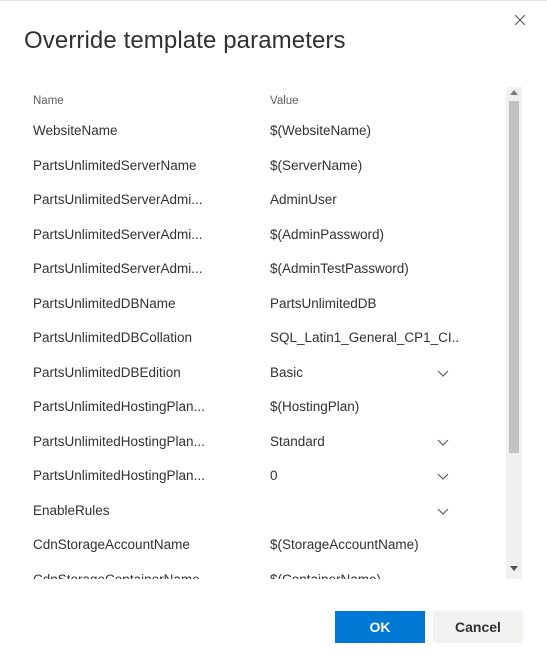  I want to click on table-row: WebsiteName $(WebsiteName), so click(264, 132).